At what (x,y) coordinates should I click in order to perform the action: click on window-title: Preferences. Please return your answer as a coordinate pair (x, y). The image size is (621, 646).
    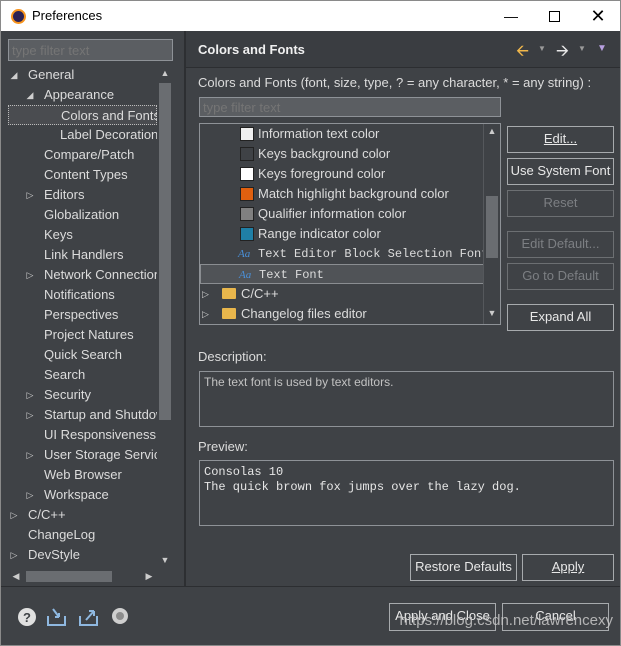
    Looking at the image, I should click on (67, 15).